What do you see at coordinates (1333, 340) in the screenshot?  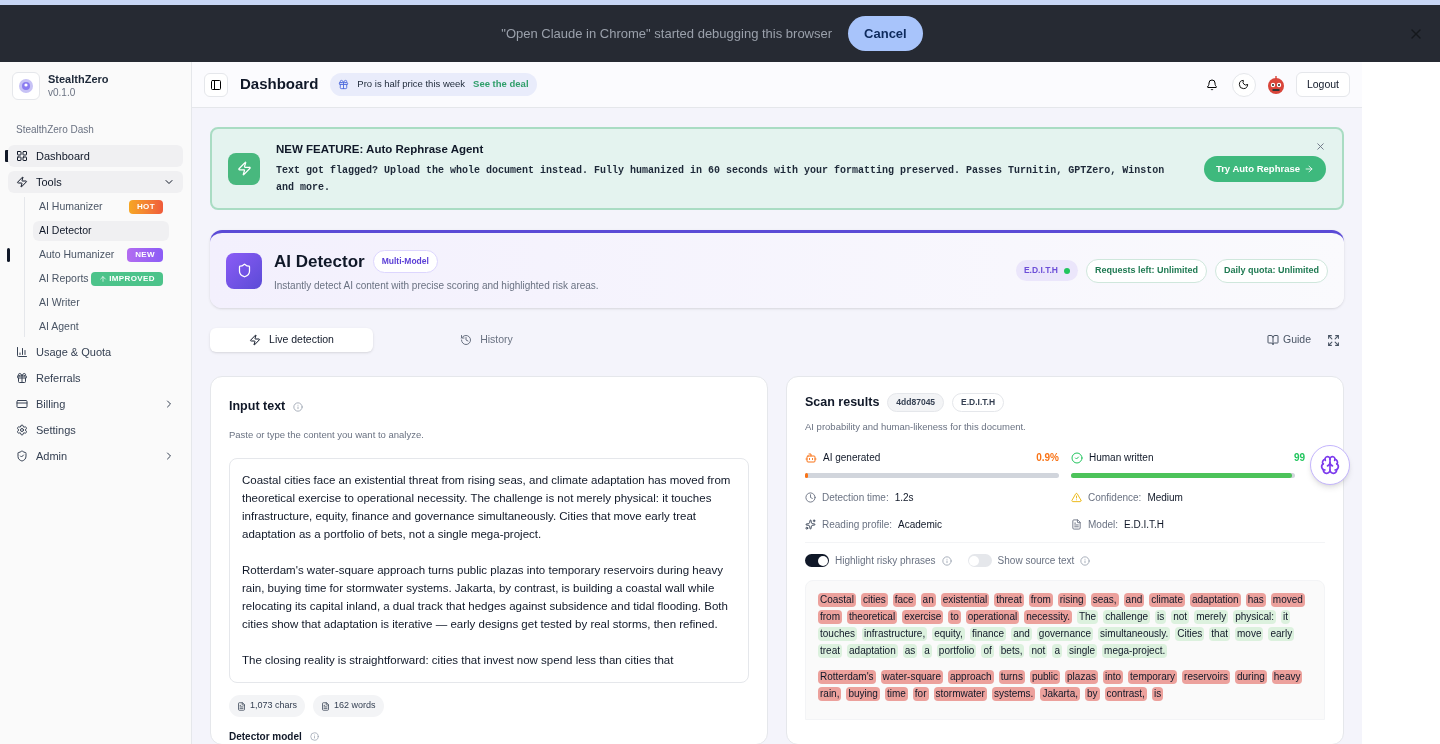 I see `fullscreen-button` at bounding box center [1333, 340].